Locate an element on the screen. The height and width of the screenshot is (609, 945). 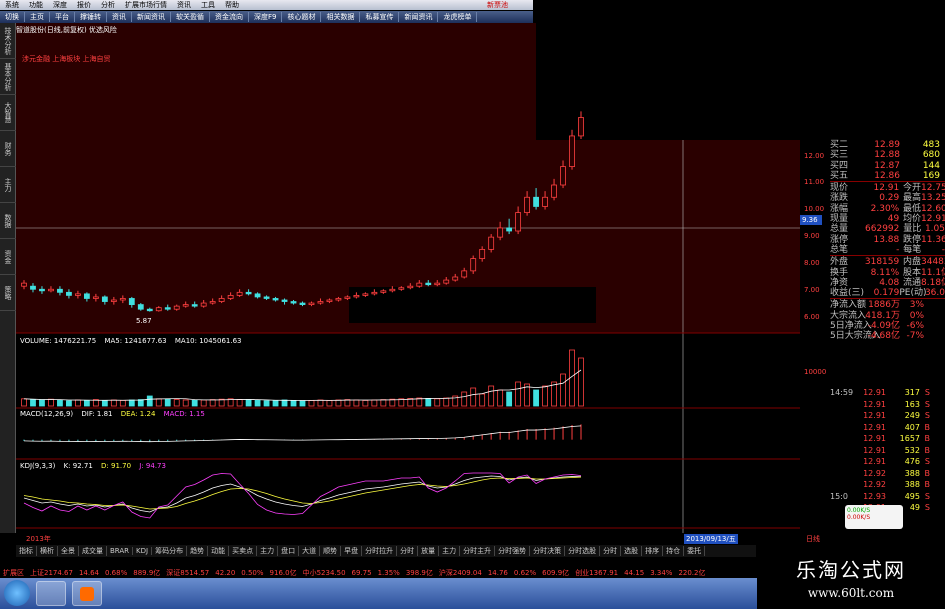
menu-item-extended-market: 扩展市场行情 is located at coordinates (146, 5).